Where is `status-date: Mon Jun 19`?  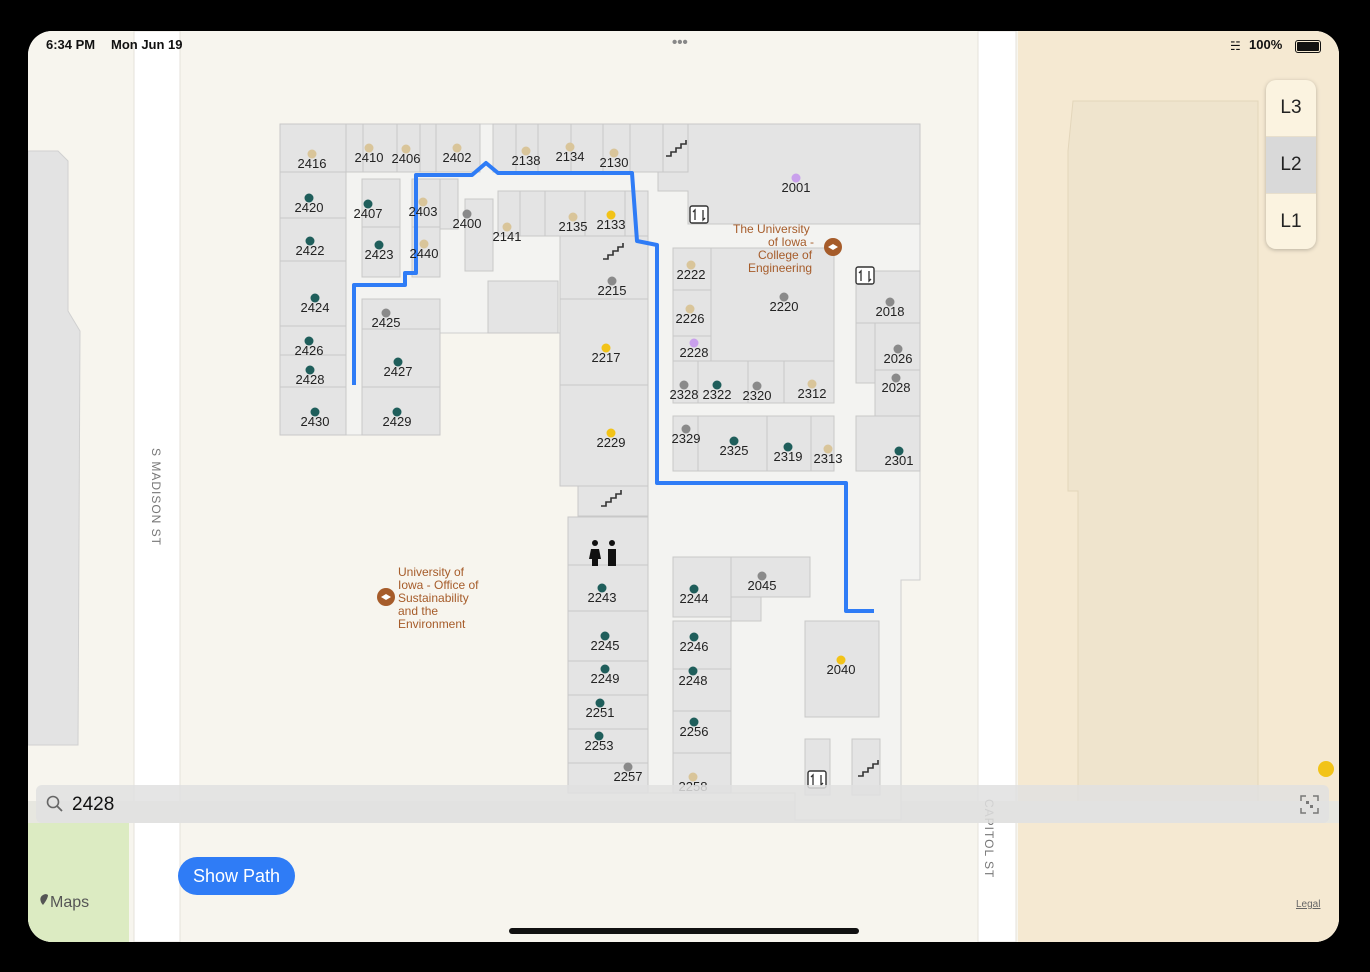
status-date: Mon Jun 19 is located at coordinates (147, 44).